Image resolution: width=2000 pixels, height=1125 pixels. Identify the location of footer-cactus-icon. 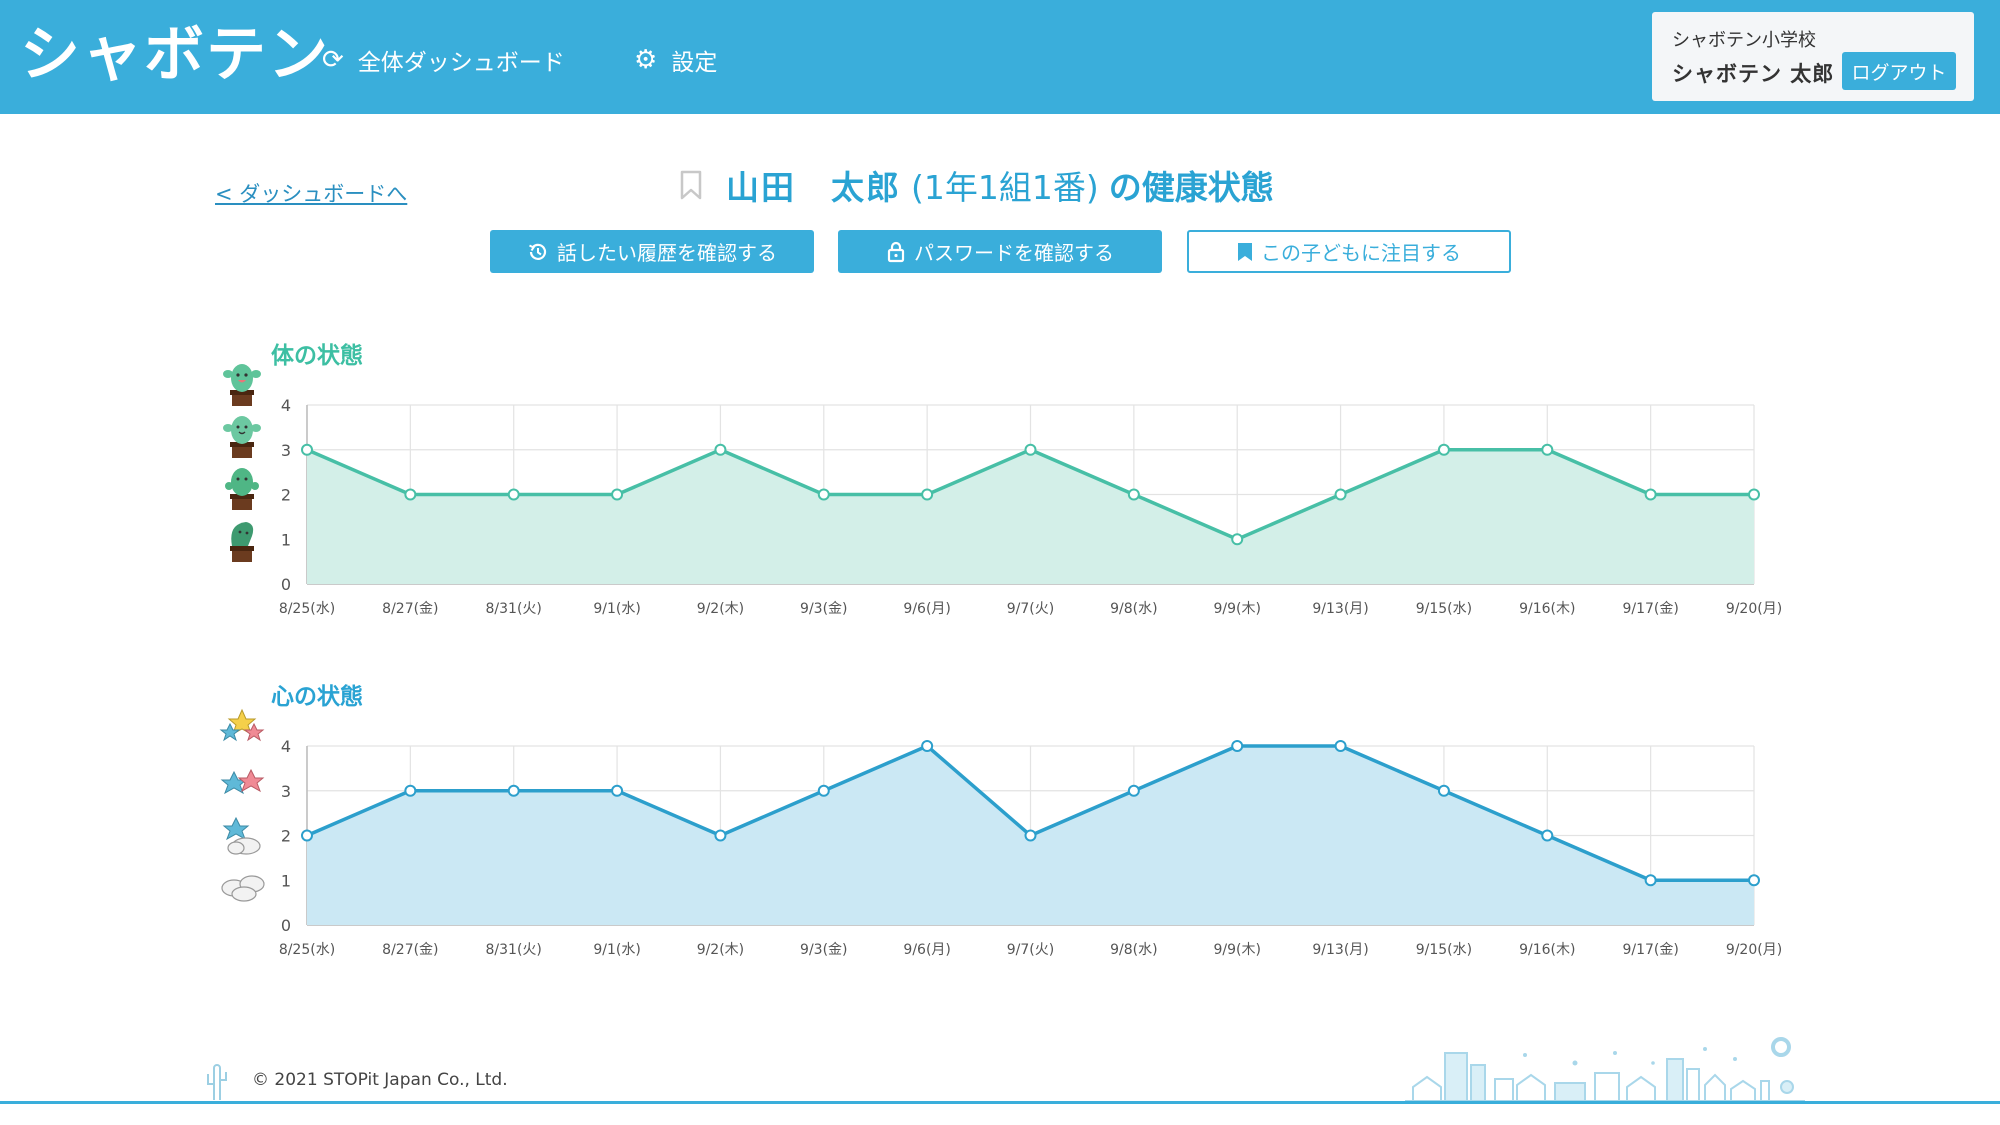
(217, 1082).